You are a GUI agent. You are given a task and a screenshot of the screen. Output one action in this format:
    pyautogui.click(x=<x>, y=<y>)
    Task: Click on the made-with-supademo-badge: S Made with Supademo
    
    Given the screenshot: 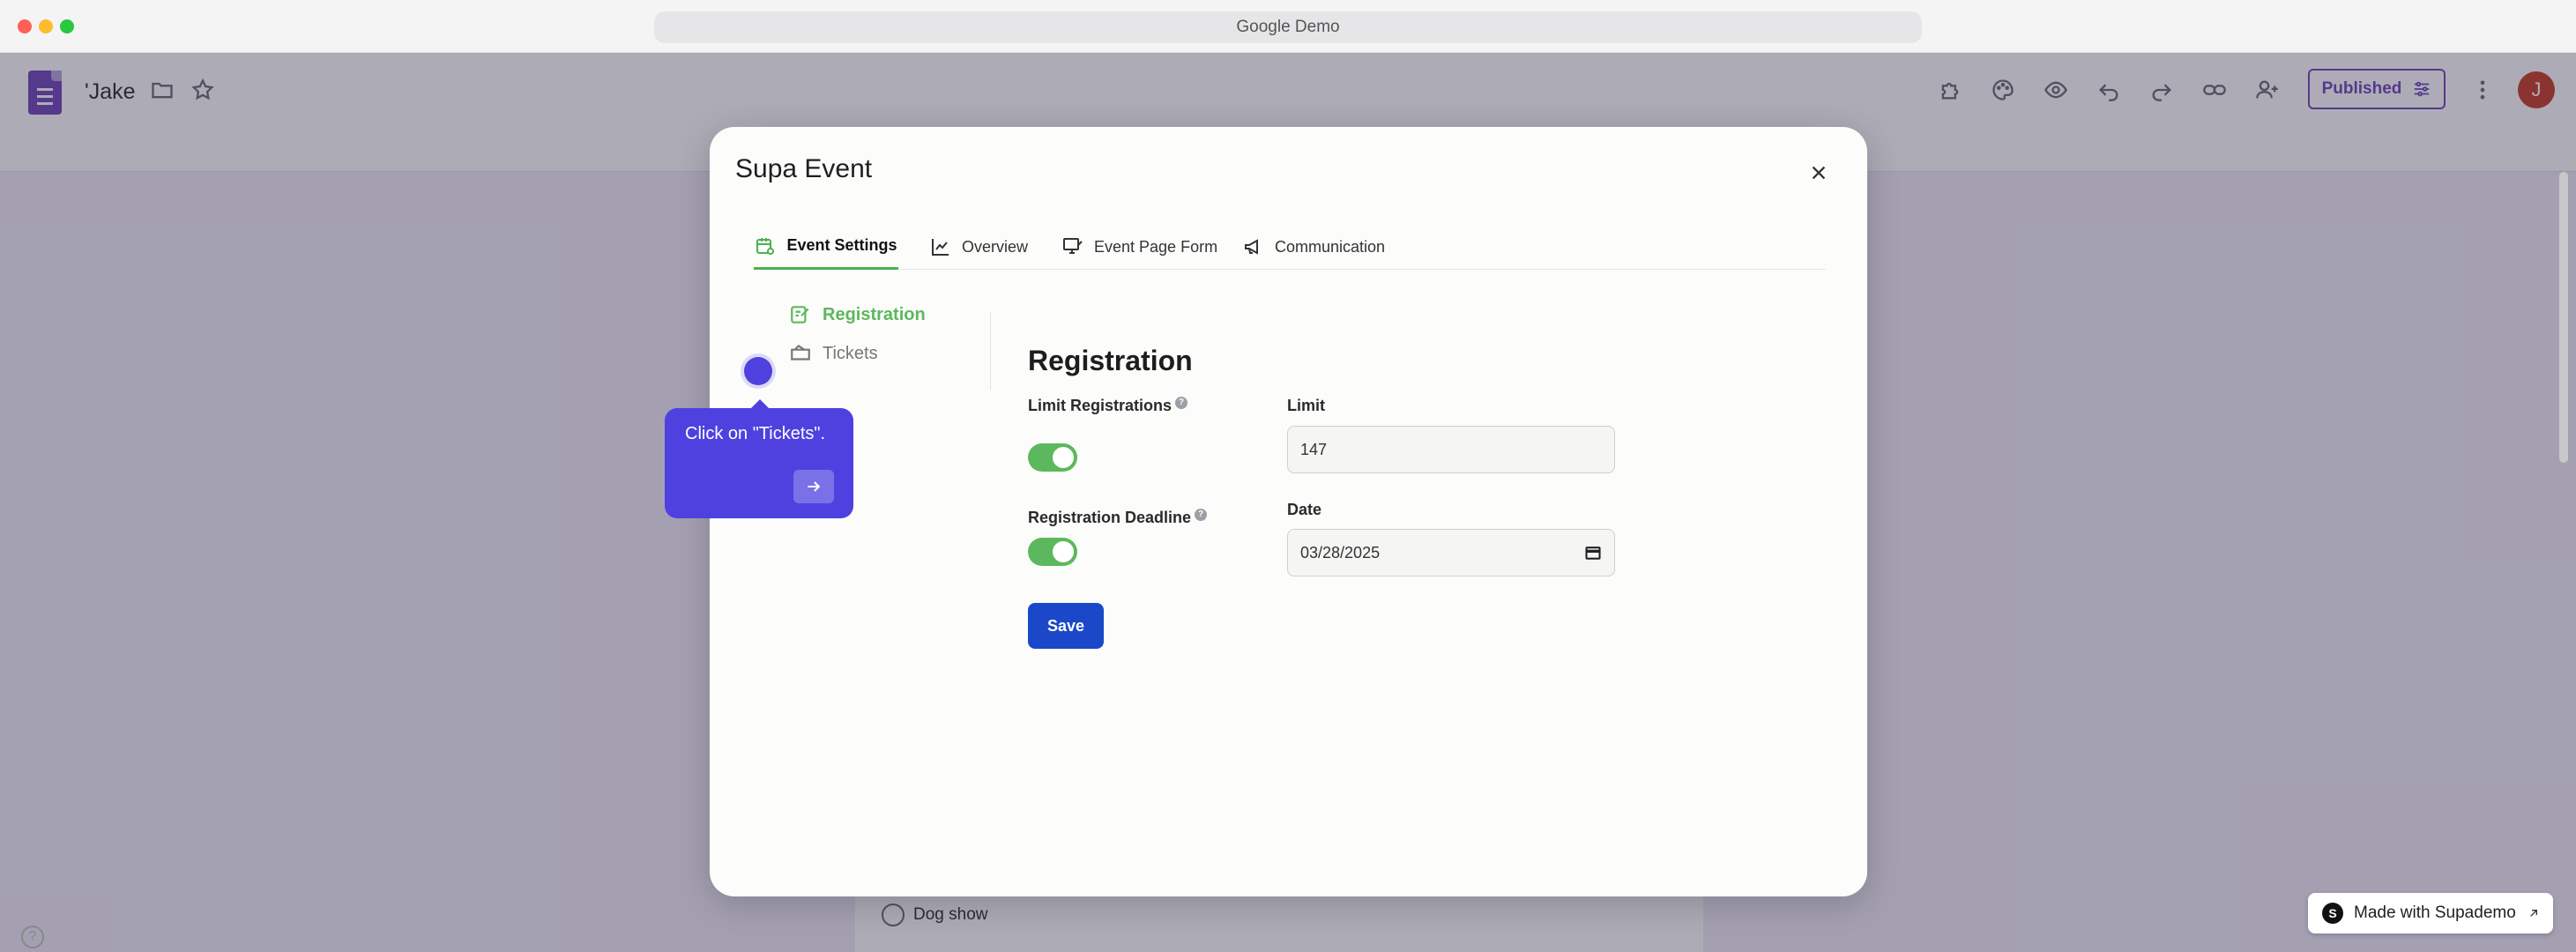 What is the action you would take?
    pyautogui.click(x=2430, y=913)
    